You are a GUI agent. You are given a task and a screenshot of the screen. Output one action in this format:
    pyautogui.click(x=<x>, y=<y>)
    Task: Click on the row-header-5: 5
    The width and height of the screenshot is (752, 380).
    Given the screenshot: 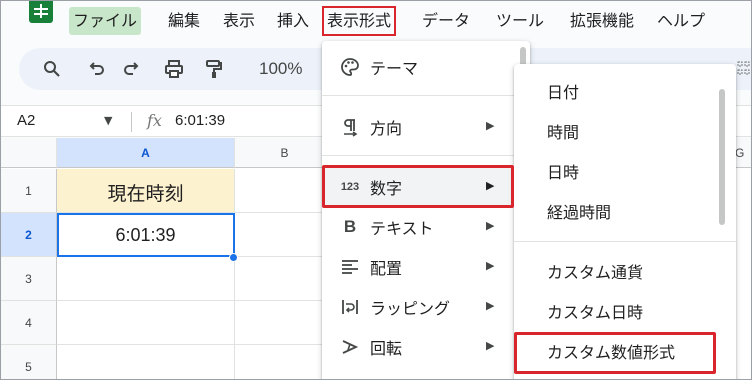 What is the action you would take?
    pyautogui.click(x=29, y=362)
    